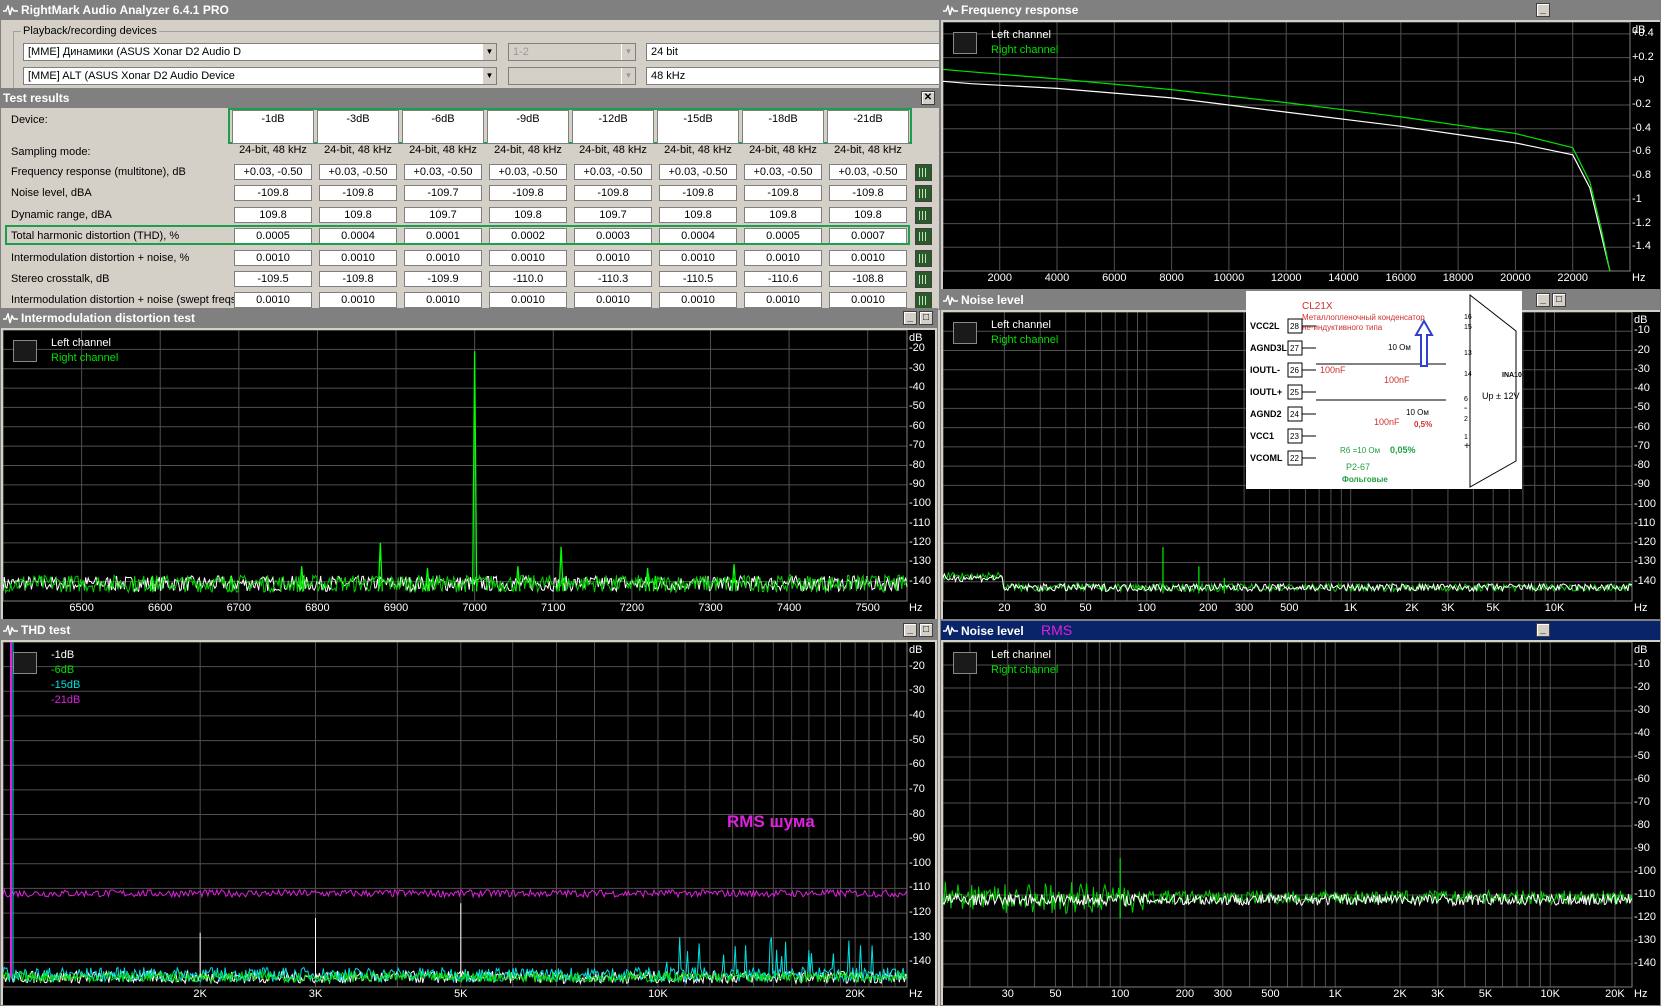 This screenshot has height=1006, width=1661. Describe the element at coordinates (1265, 326) in the screenshot. I see `schematic-label: VCC2L` at that location.